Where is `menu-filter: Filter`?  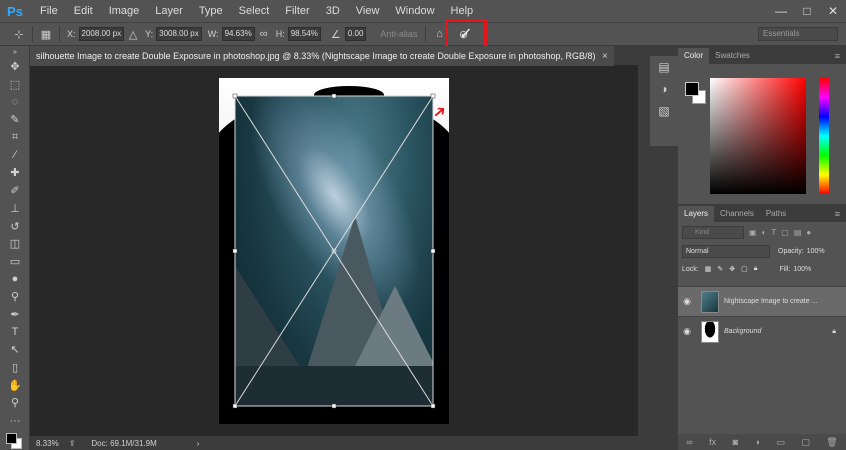
menu-filter: Filter is located at coordinates (297, 11).